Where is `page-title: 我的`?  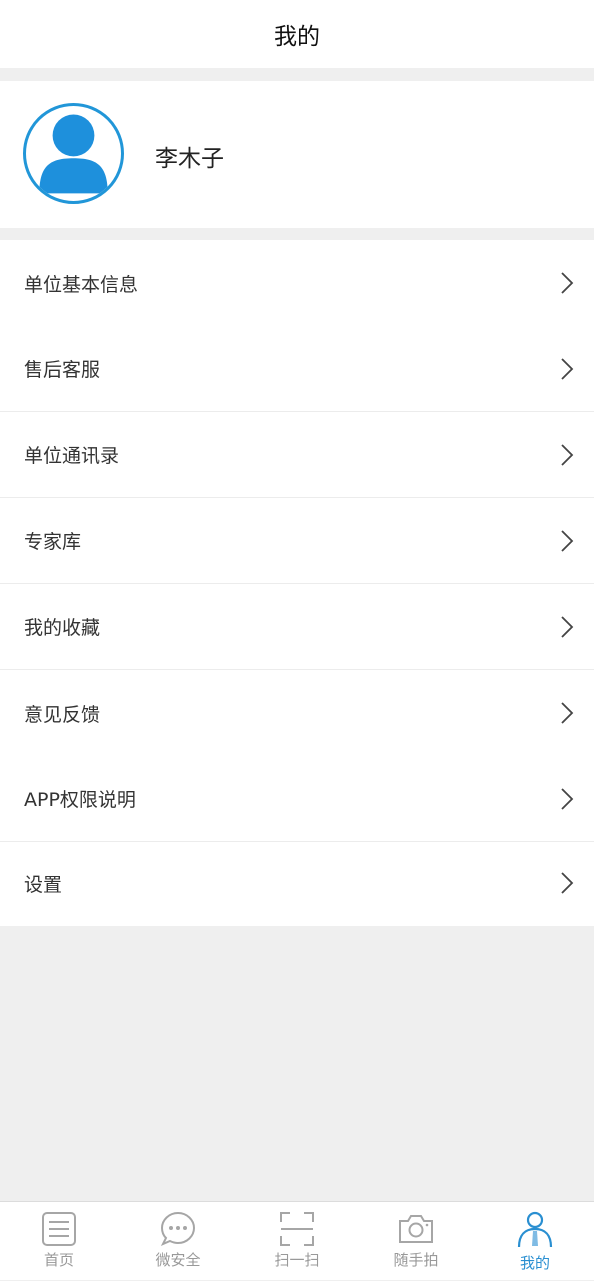 page-title: 我的 is located at coordinates (297, 37).